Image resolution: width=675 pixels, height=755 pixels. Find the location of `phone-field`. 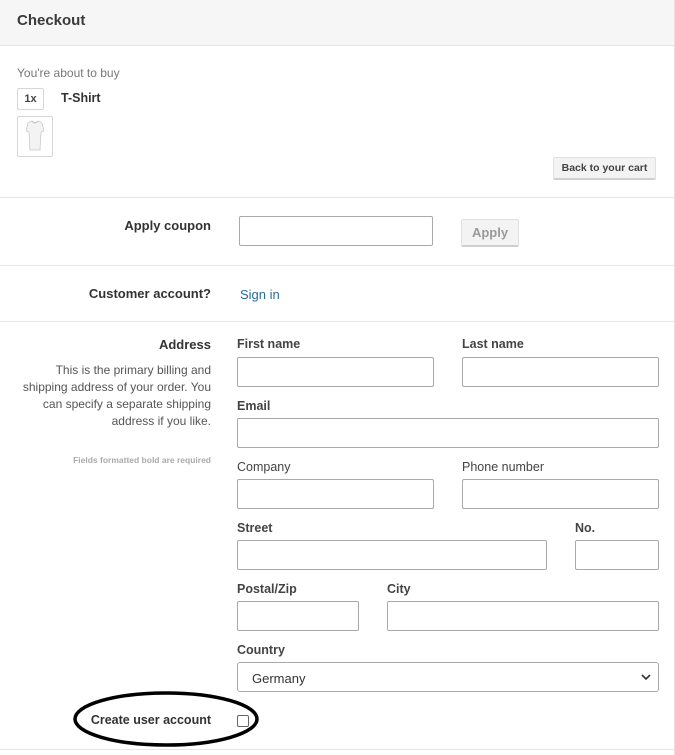

phone-field is located at coordinates (560, 494).